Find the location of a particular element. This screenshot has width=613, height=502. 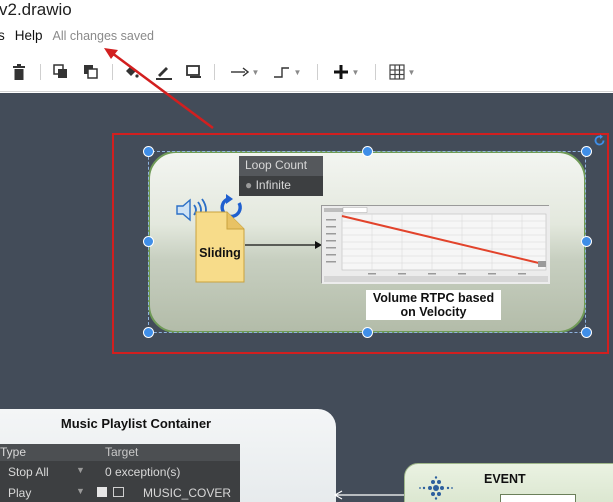

to-back-icon is located at coordinates (91, 72).